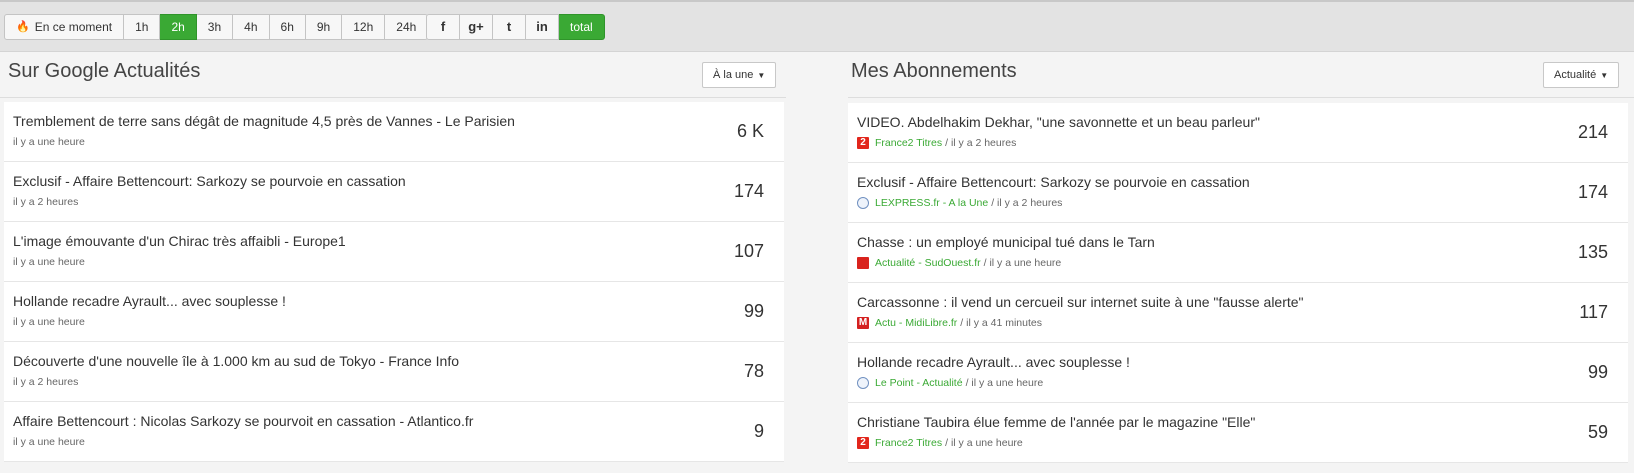  I want to click on news-meta: LEXPRESS.fr - A la Une / il y a 2 heures, so click(959, 203).